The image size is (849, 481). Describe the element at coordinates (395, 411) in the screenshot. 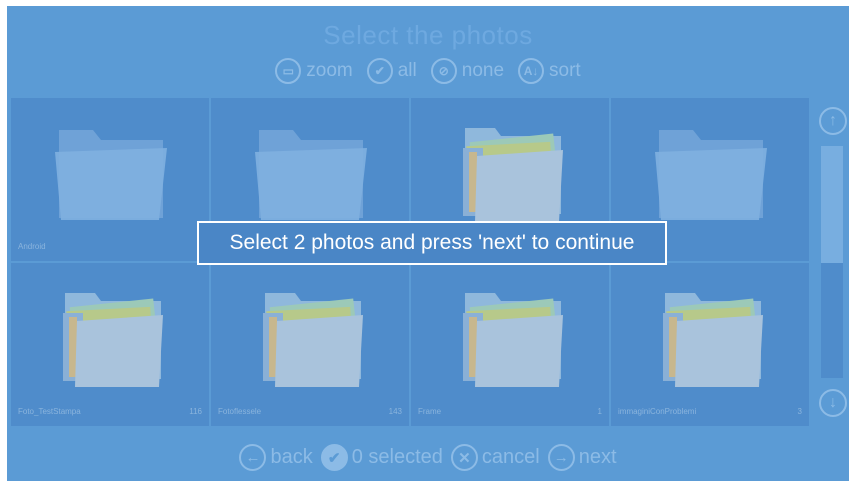

I see `folder-count: 143` at that location.